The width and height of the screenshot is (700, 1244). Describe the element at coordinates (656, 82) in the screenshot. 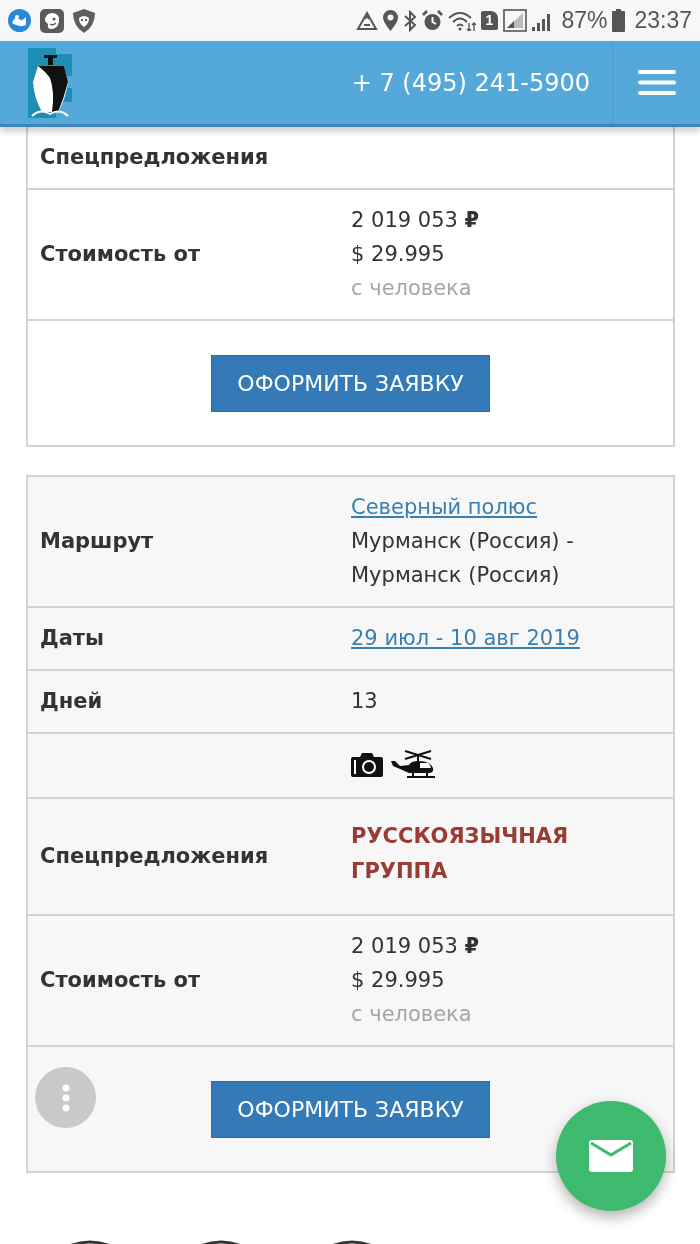

I see `menu-icon` at that location.